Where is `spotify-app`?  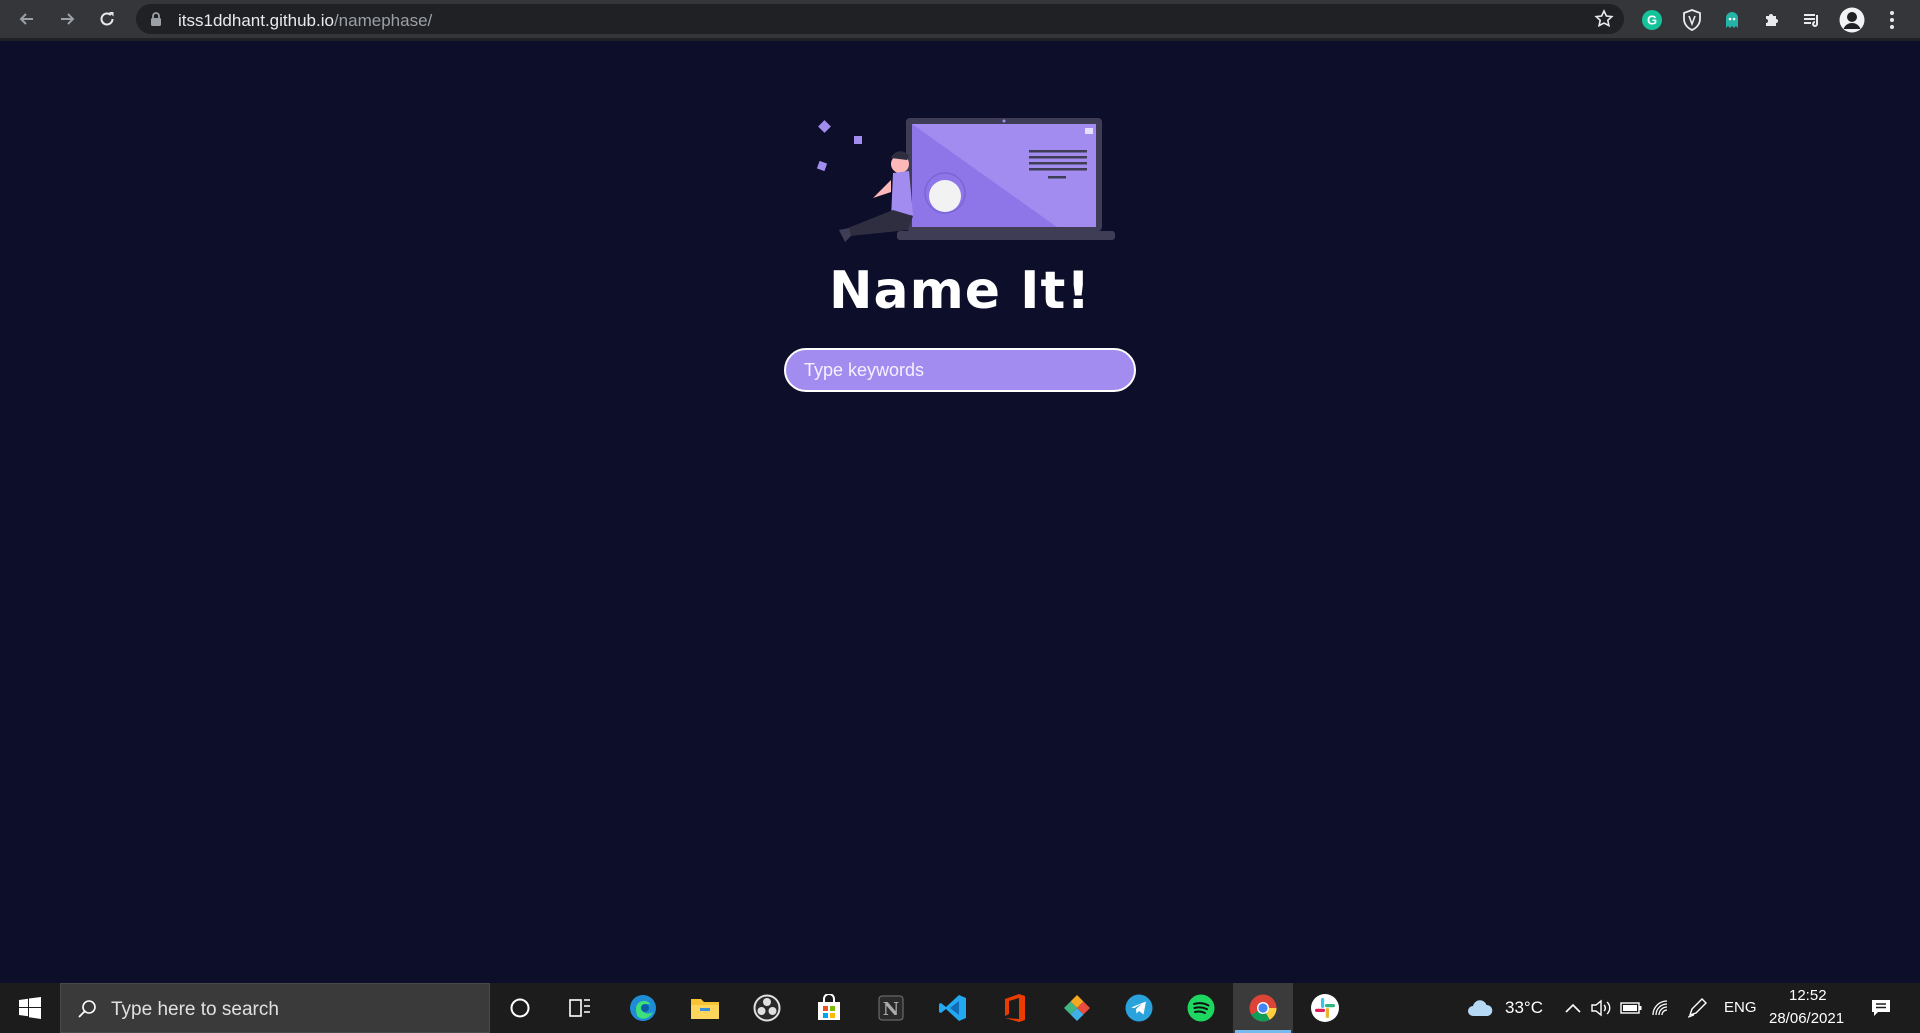 spotify-app is located at coordinates (1201, 1008).